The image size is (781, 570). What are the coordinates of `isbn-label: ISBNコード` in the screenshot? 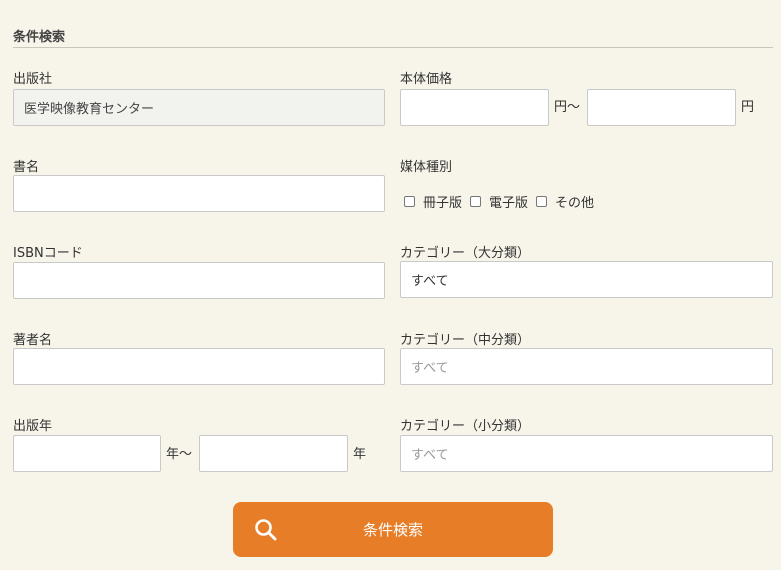 It's located at (48, 253).